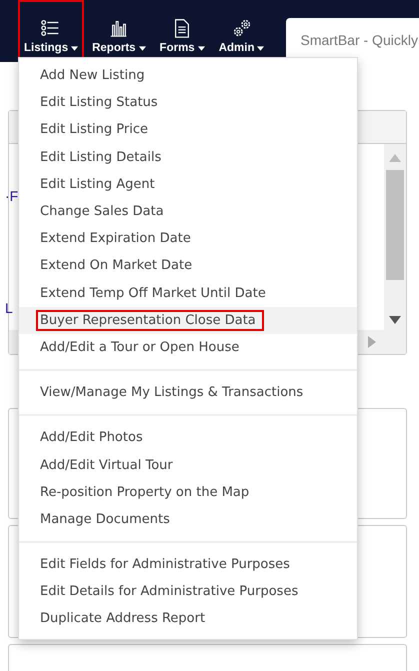  I want to click on scroll-down-icon, so click(395, 320).